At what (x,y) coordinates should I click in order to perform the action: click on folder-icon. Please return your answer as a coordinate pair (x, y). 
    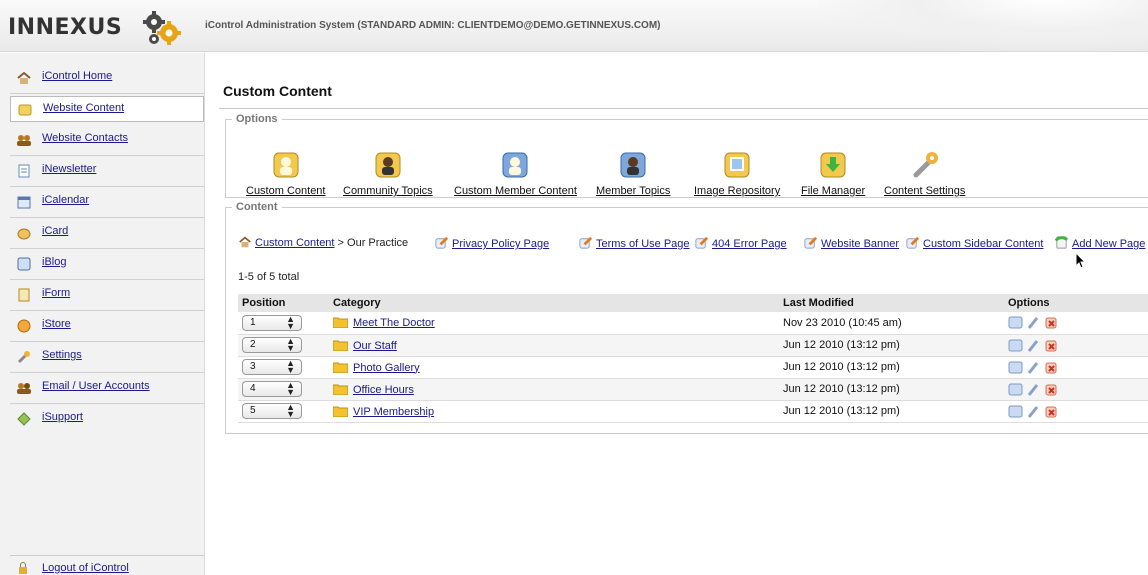
    Looking at the image, I should click on (340, 345).